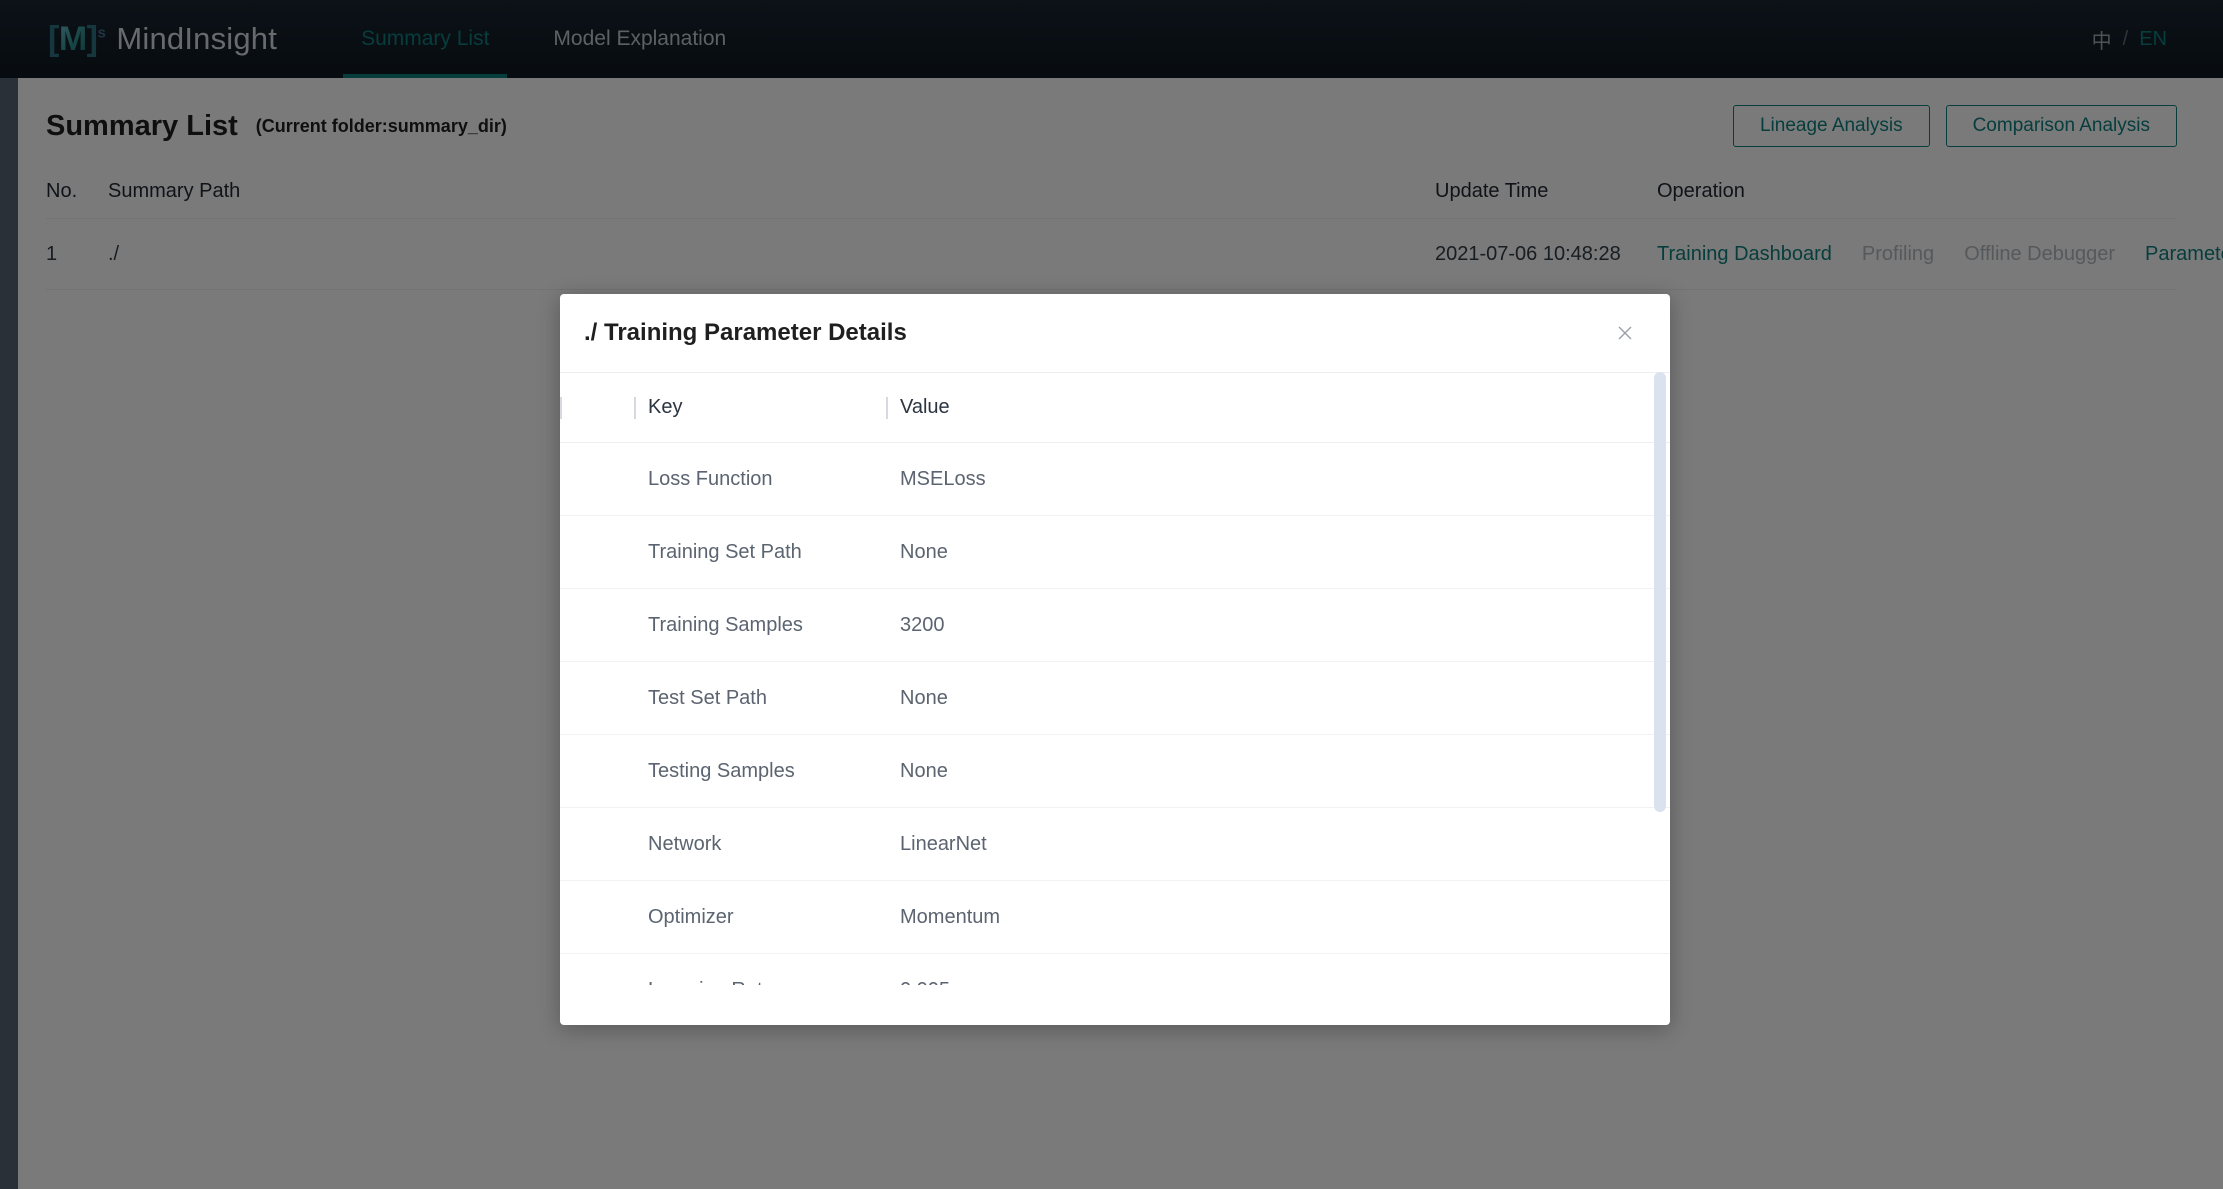 This screenshot has height=1189, width=2223. Describe the element at coordinates (745, 332) in the screenshot. I see `dialog-title: ./ Training Parameter Details` at that location.